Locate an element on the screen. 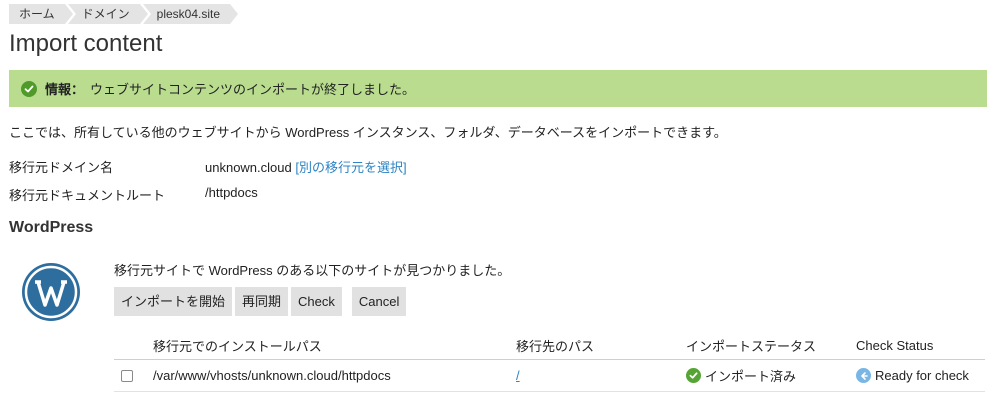  doc-root-value: /httpdocs is located at coordinates (231, 192).